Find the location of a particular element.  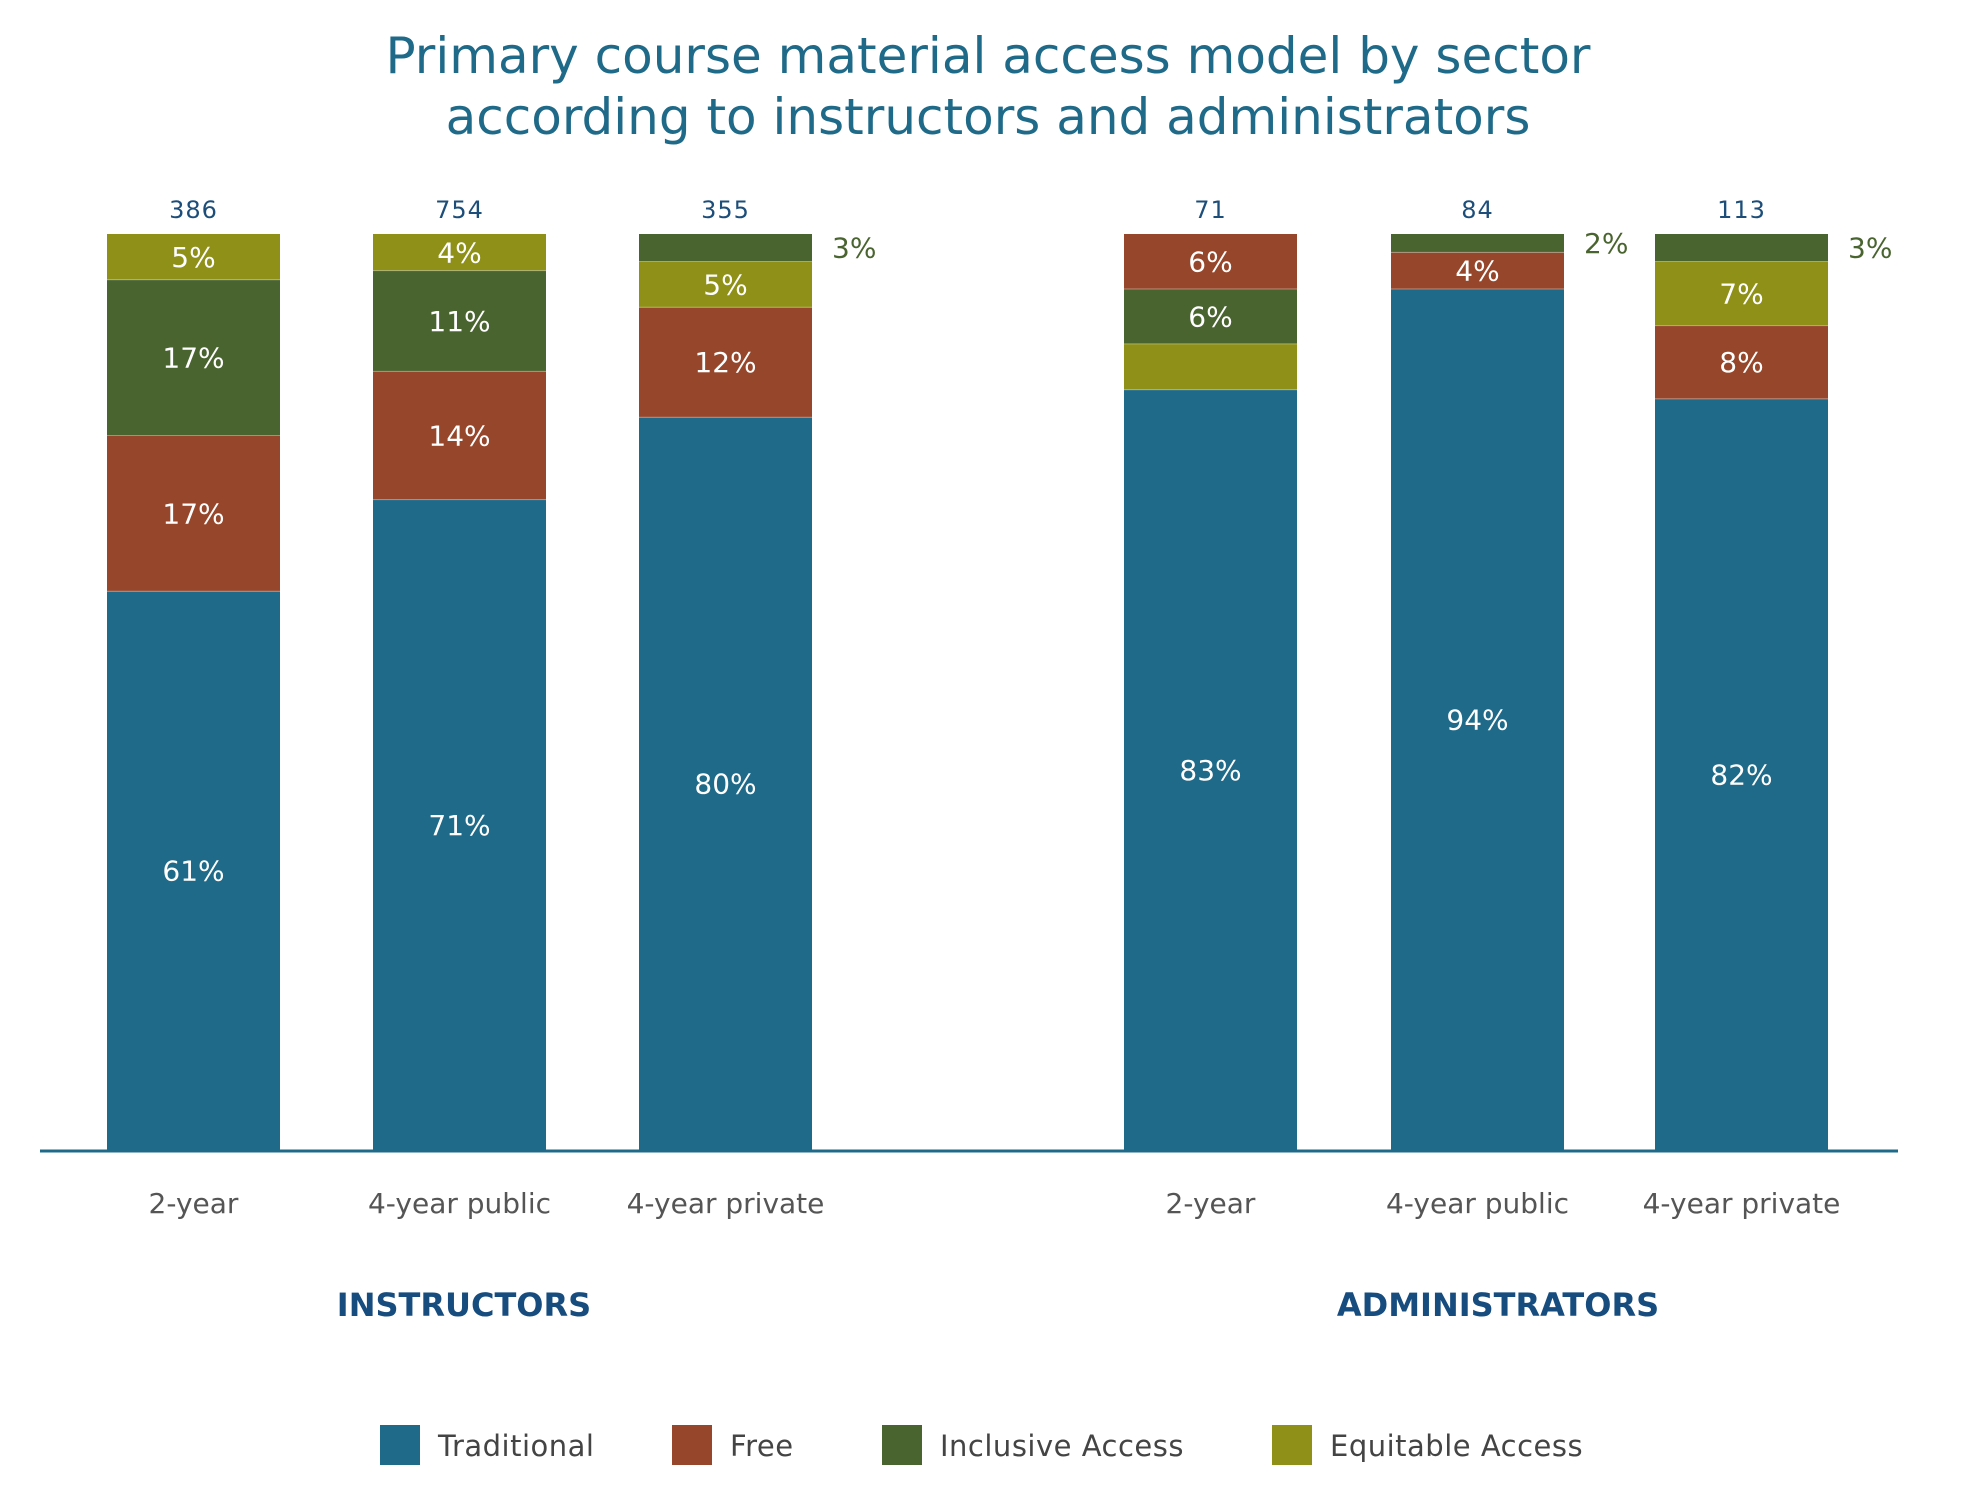

bar-count-label: 355 is located at coordinates (725, 210).